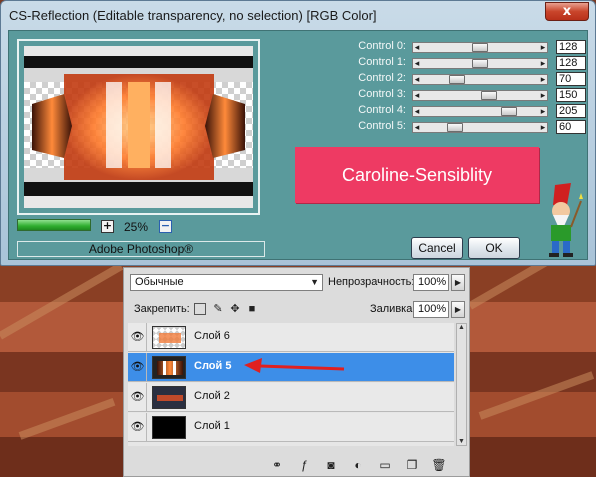  What do you see at coordinates (431, 282) in the screenshot?
I see `opacity-field: 100%` at bounding box center [431, 282].